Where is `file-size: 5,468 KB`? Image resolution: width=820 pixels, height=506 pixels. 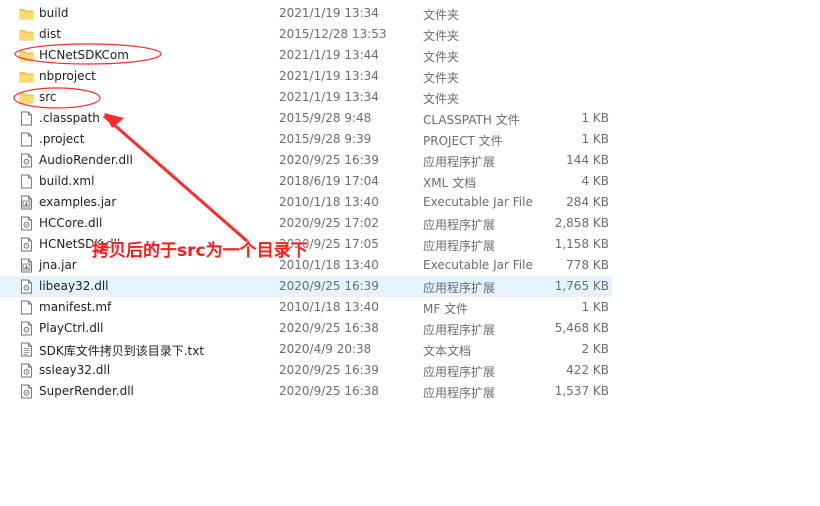
file-size: 5,468 KB is located at coordinates (581, 328).